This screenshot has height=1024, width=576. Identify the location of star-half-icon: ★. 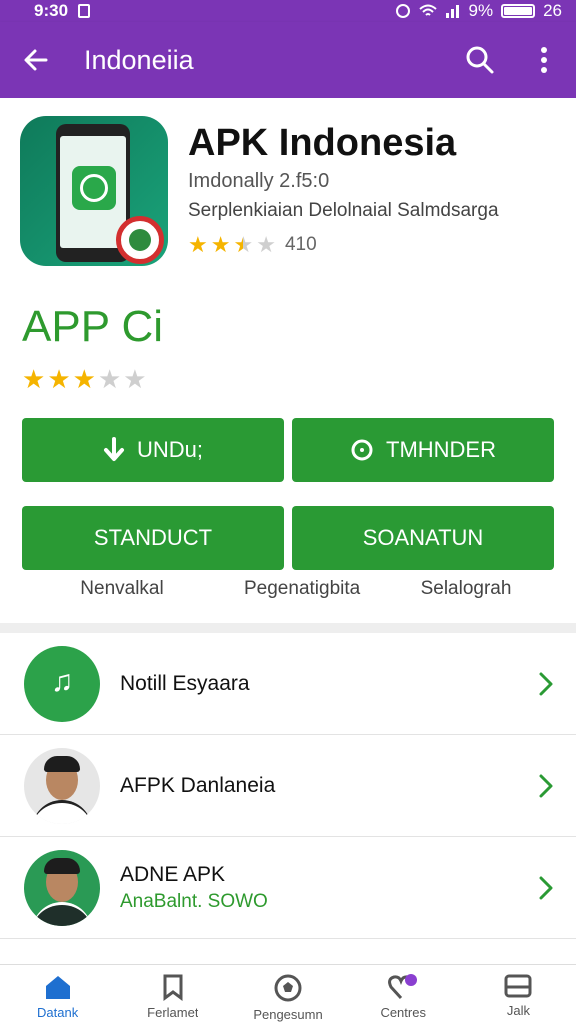
(243, 244).